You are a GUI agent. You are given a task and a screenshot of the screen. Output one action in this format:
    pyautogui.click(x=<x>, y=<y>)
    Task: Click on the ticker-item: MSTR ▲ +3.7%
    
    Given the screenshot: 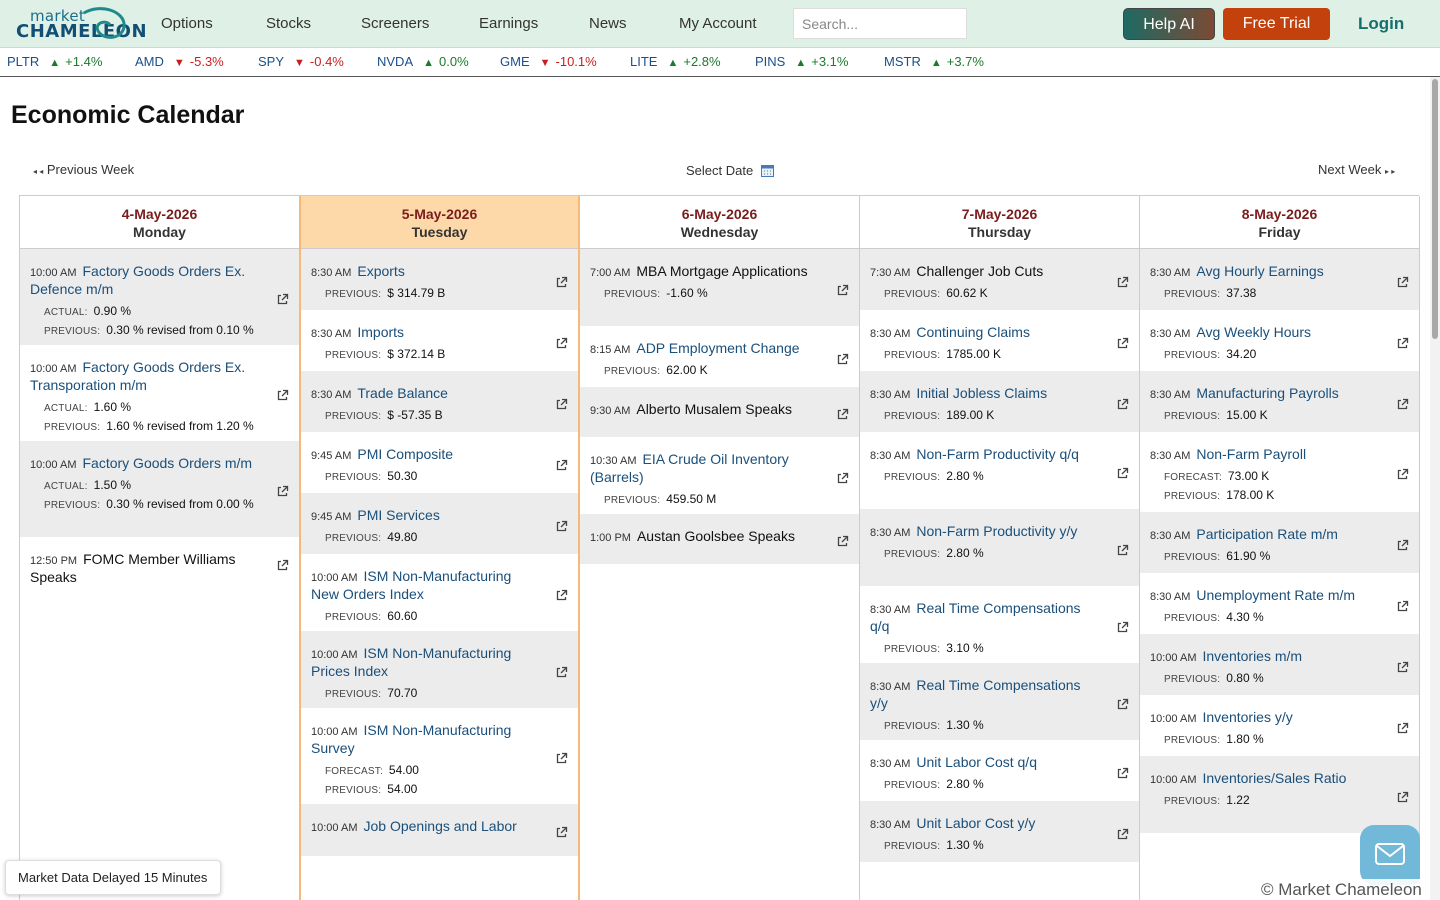 What is the action you would take?
    pyautogui.click(x=934, y=61)
    